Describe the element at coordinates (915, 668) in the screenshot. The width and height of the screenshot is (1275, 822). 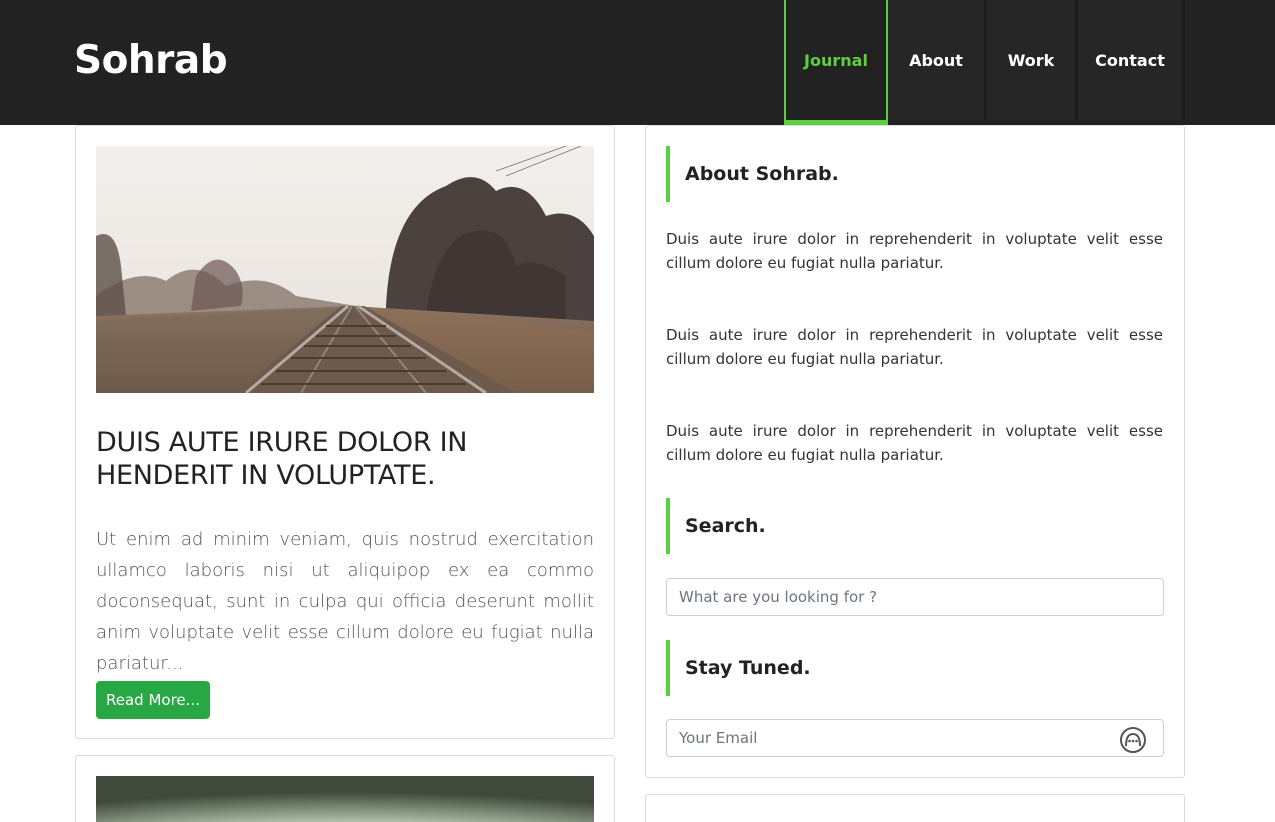
I see `stay-tuned-heading: Stay Tuned.` at that location.